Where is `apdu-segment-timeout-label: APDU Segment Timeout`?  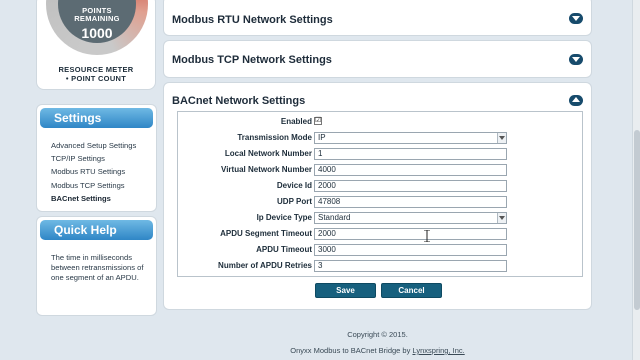 apdu-segment-timeout-label: APDU Segment Timeout is located at coordinates (266, 233).